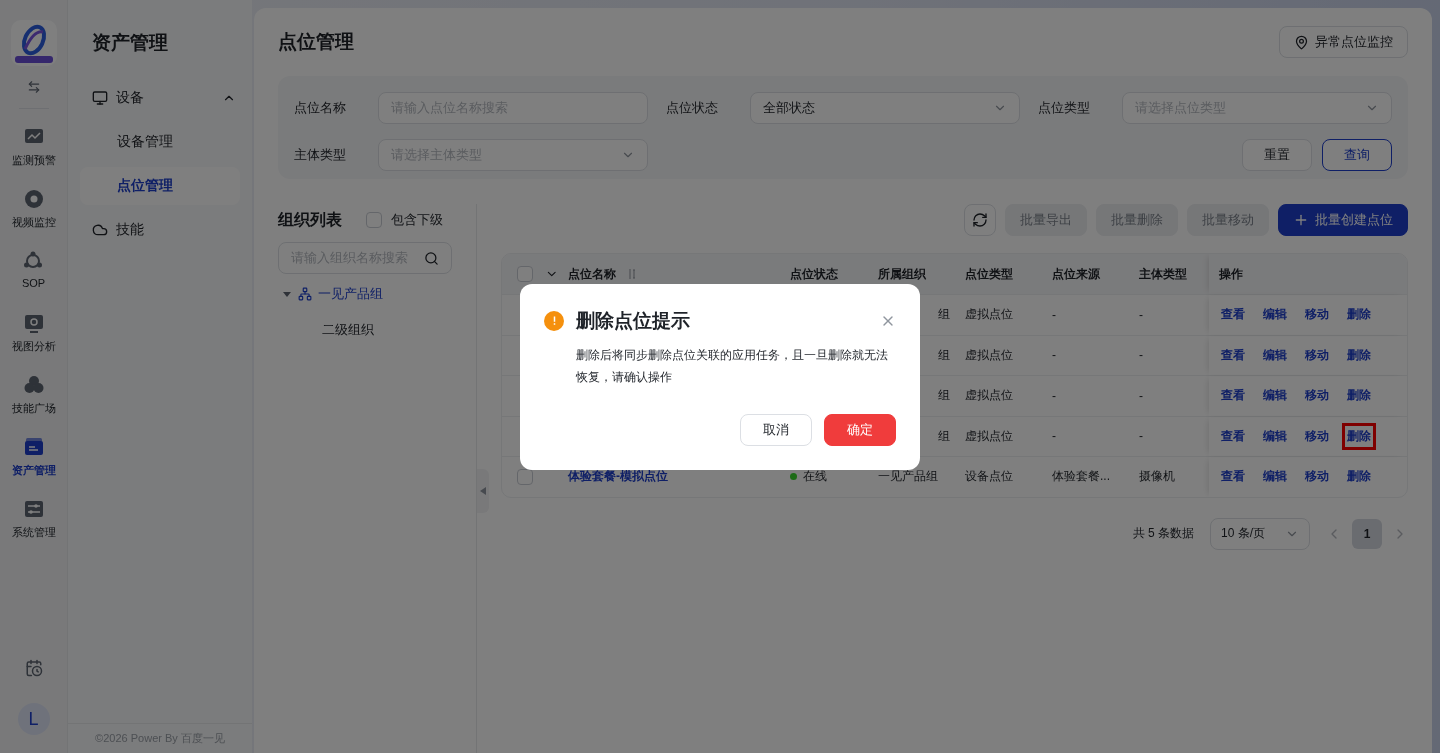 Image resolution: width=1440 pixels, height=753 pixels. What do you see at coordinates (33, 43) in the screenshot?
I see `app-logo` at bounding box center [33, 43].